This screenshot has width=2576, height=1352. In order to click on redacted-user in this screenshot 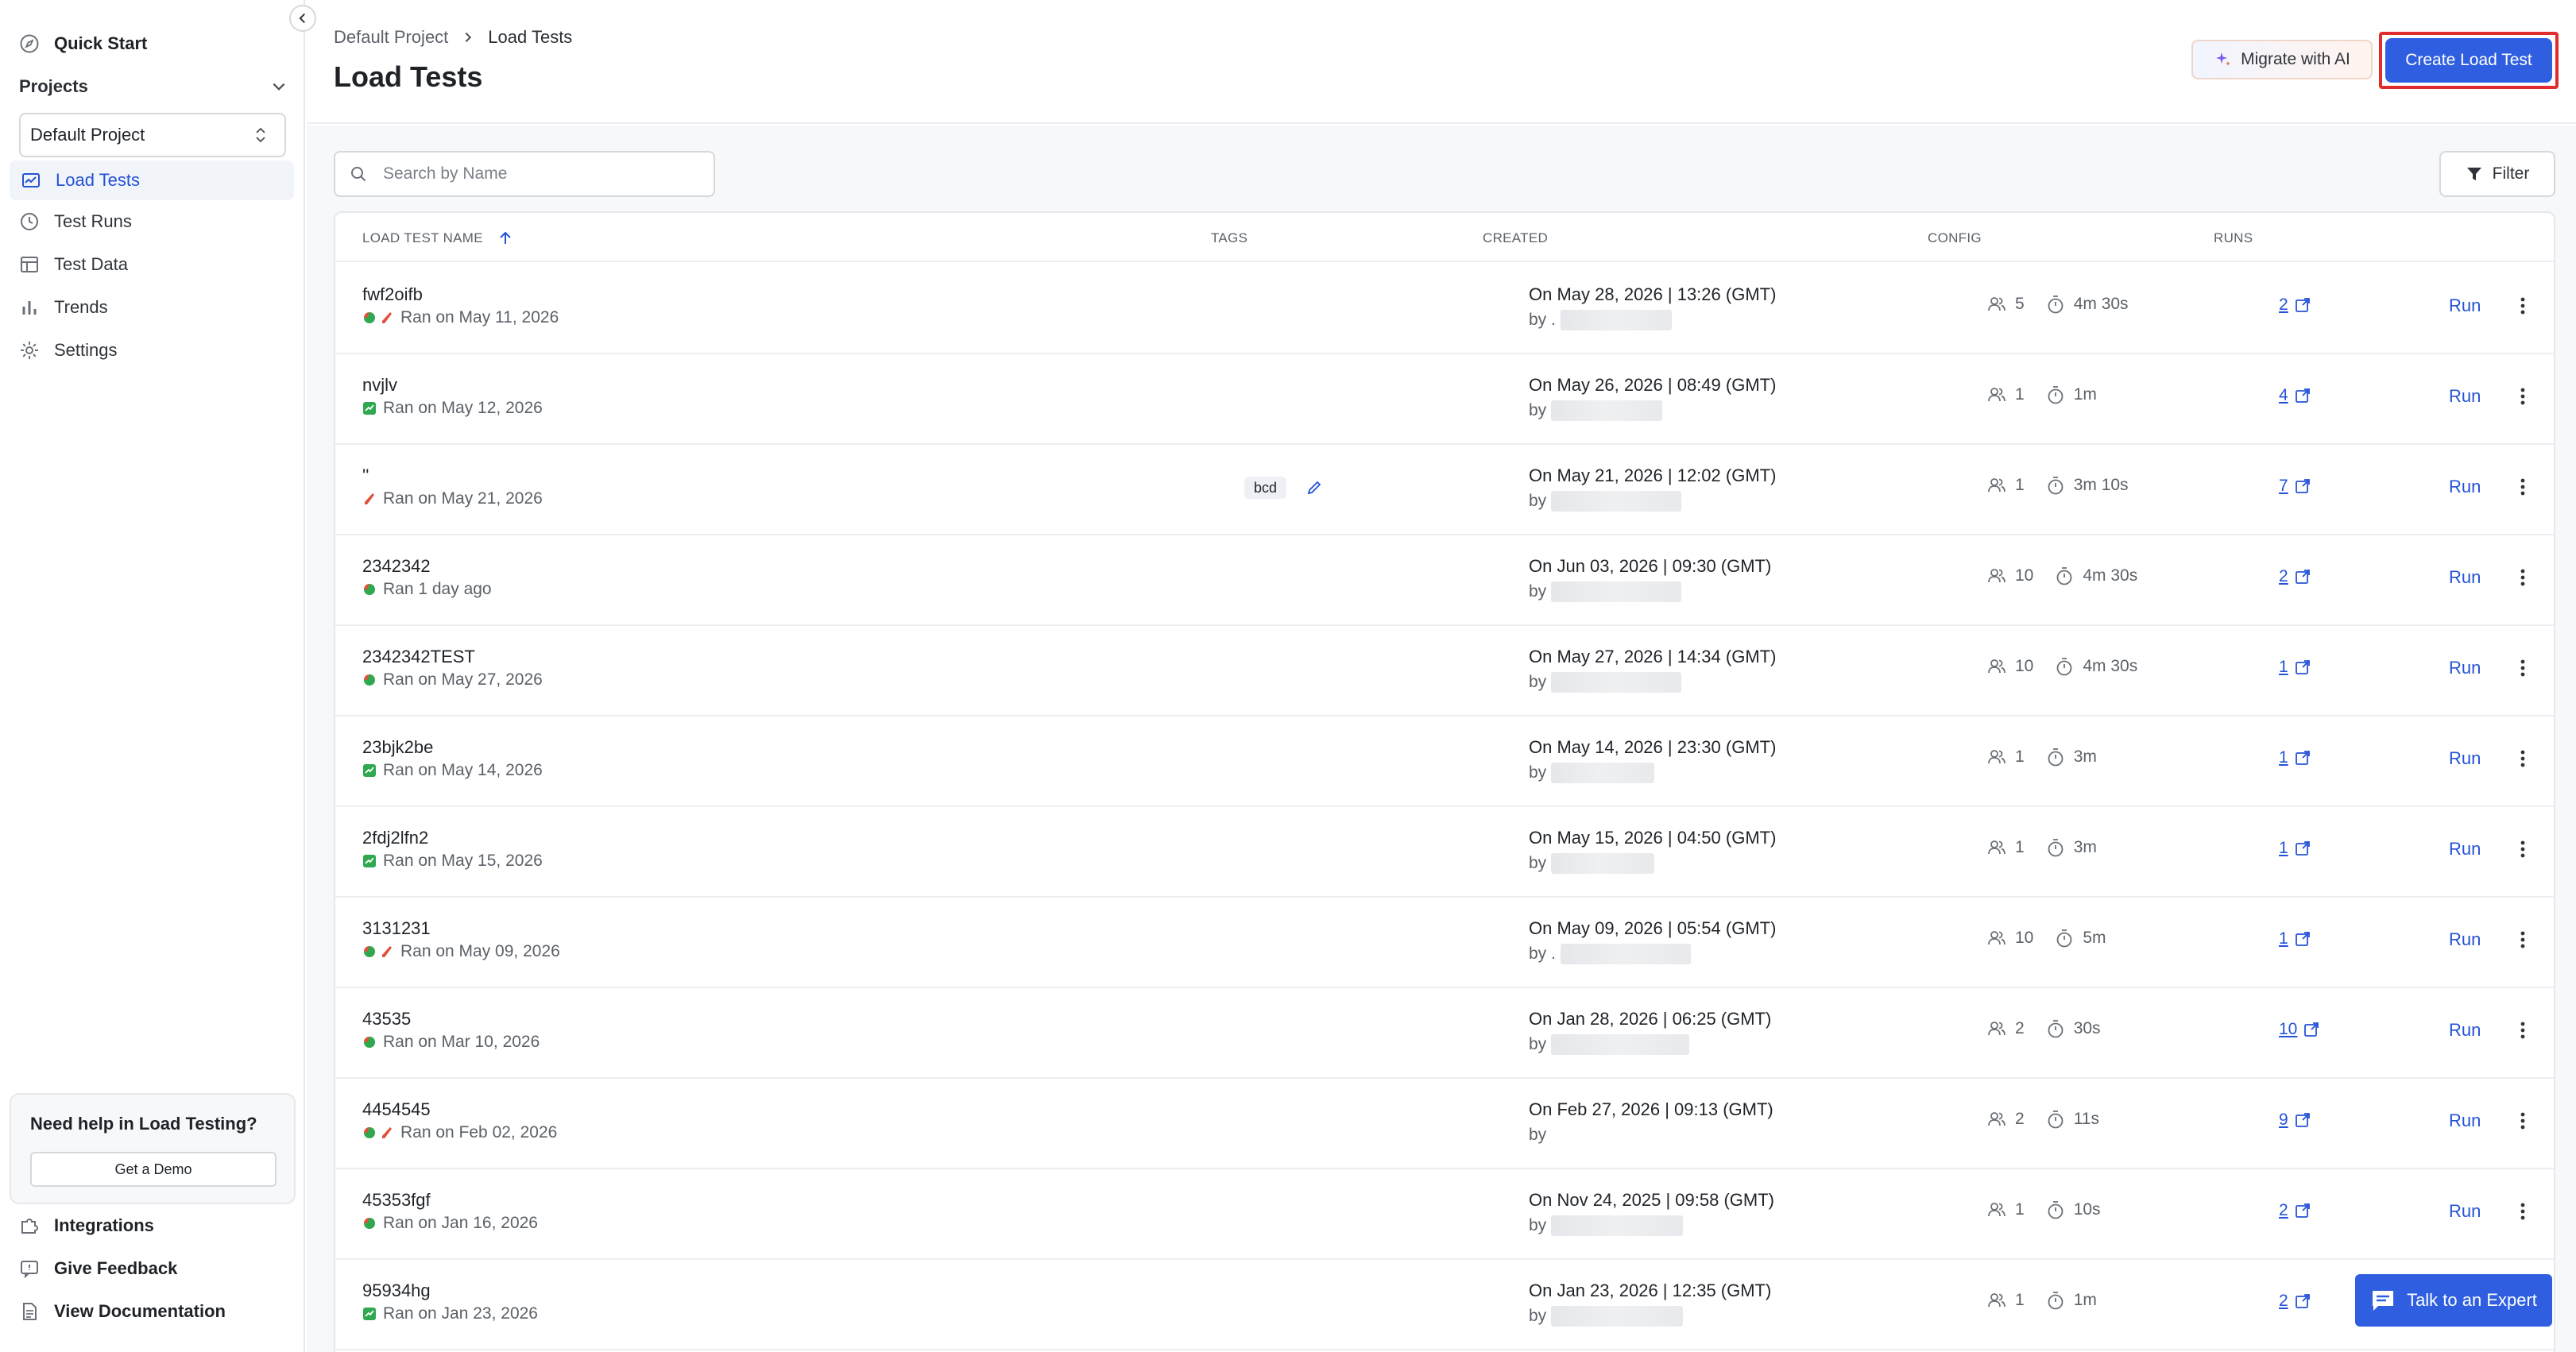, I will do `click(1616, 501)`.